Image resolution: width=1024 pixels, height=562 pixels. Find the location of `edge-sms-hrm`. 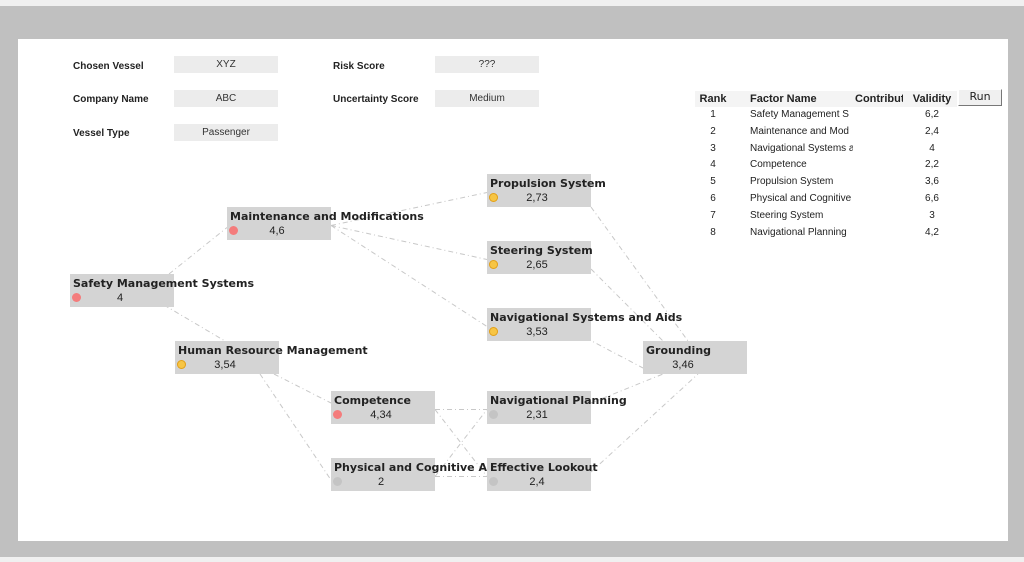

edge-sms-hrm is located at coordinates (194, 323).